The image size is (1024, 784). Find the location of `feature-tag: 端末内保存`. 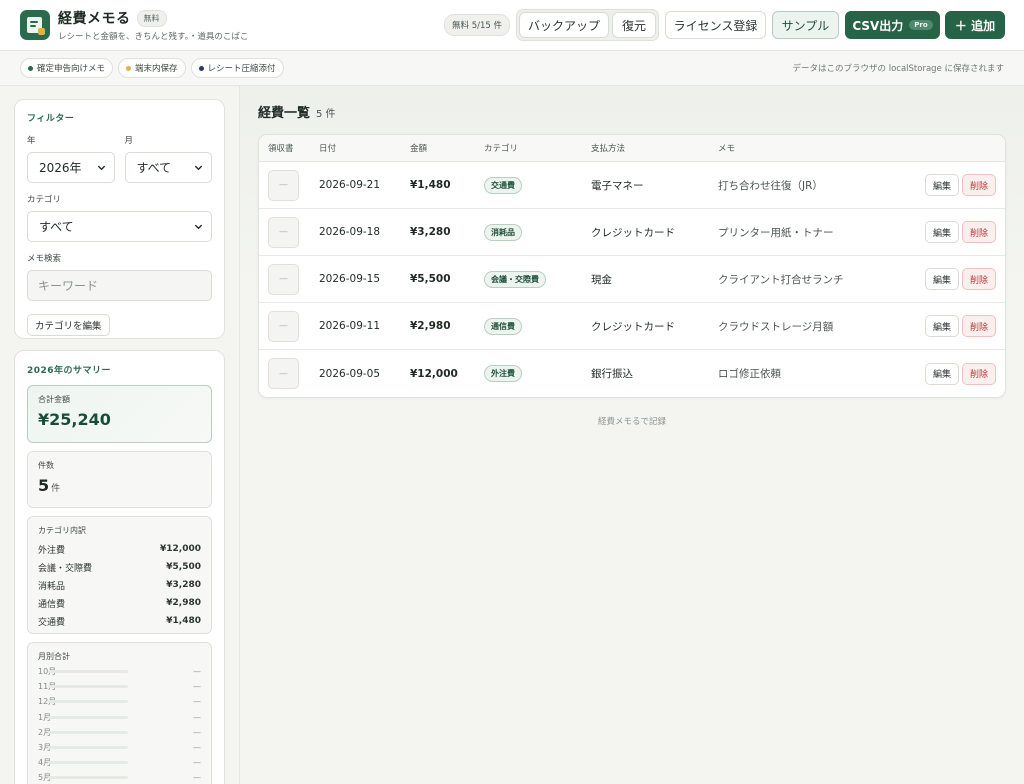

feature-tag: 端末内保存 is located at coordinates (152, 68).